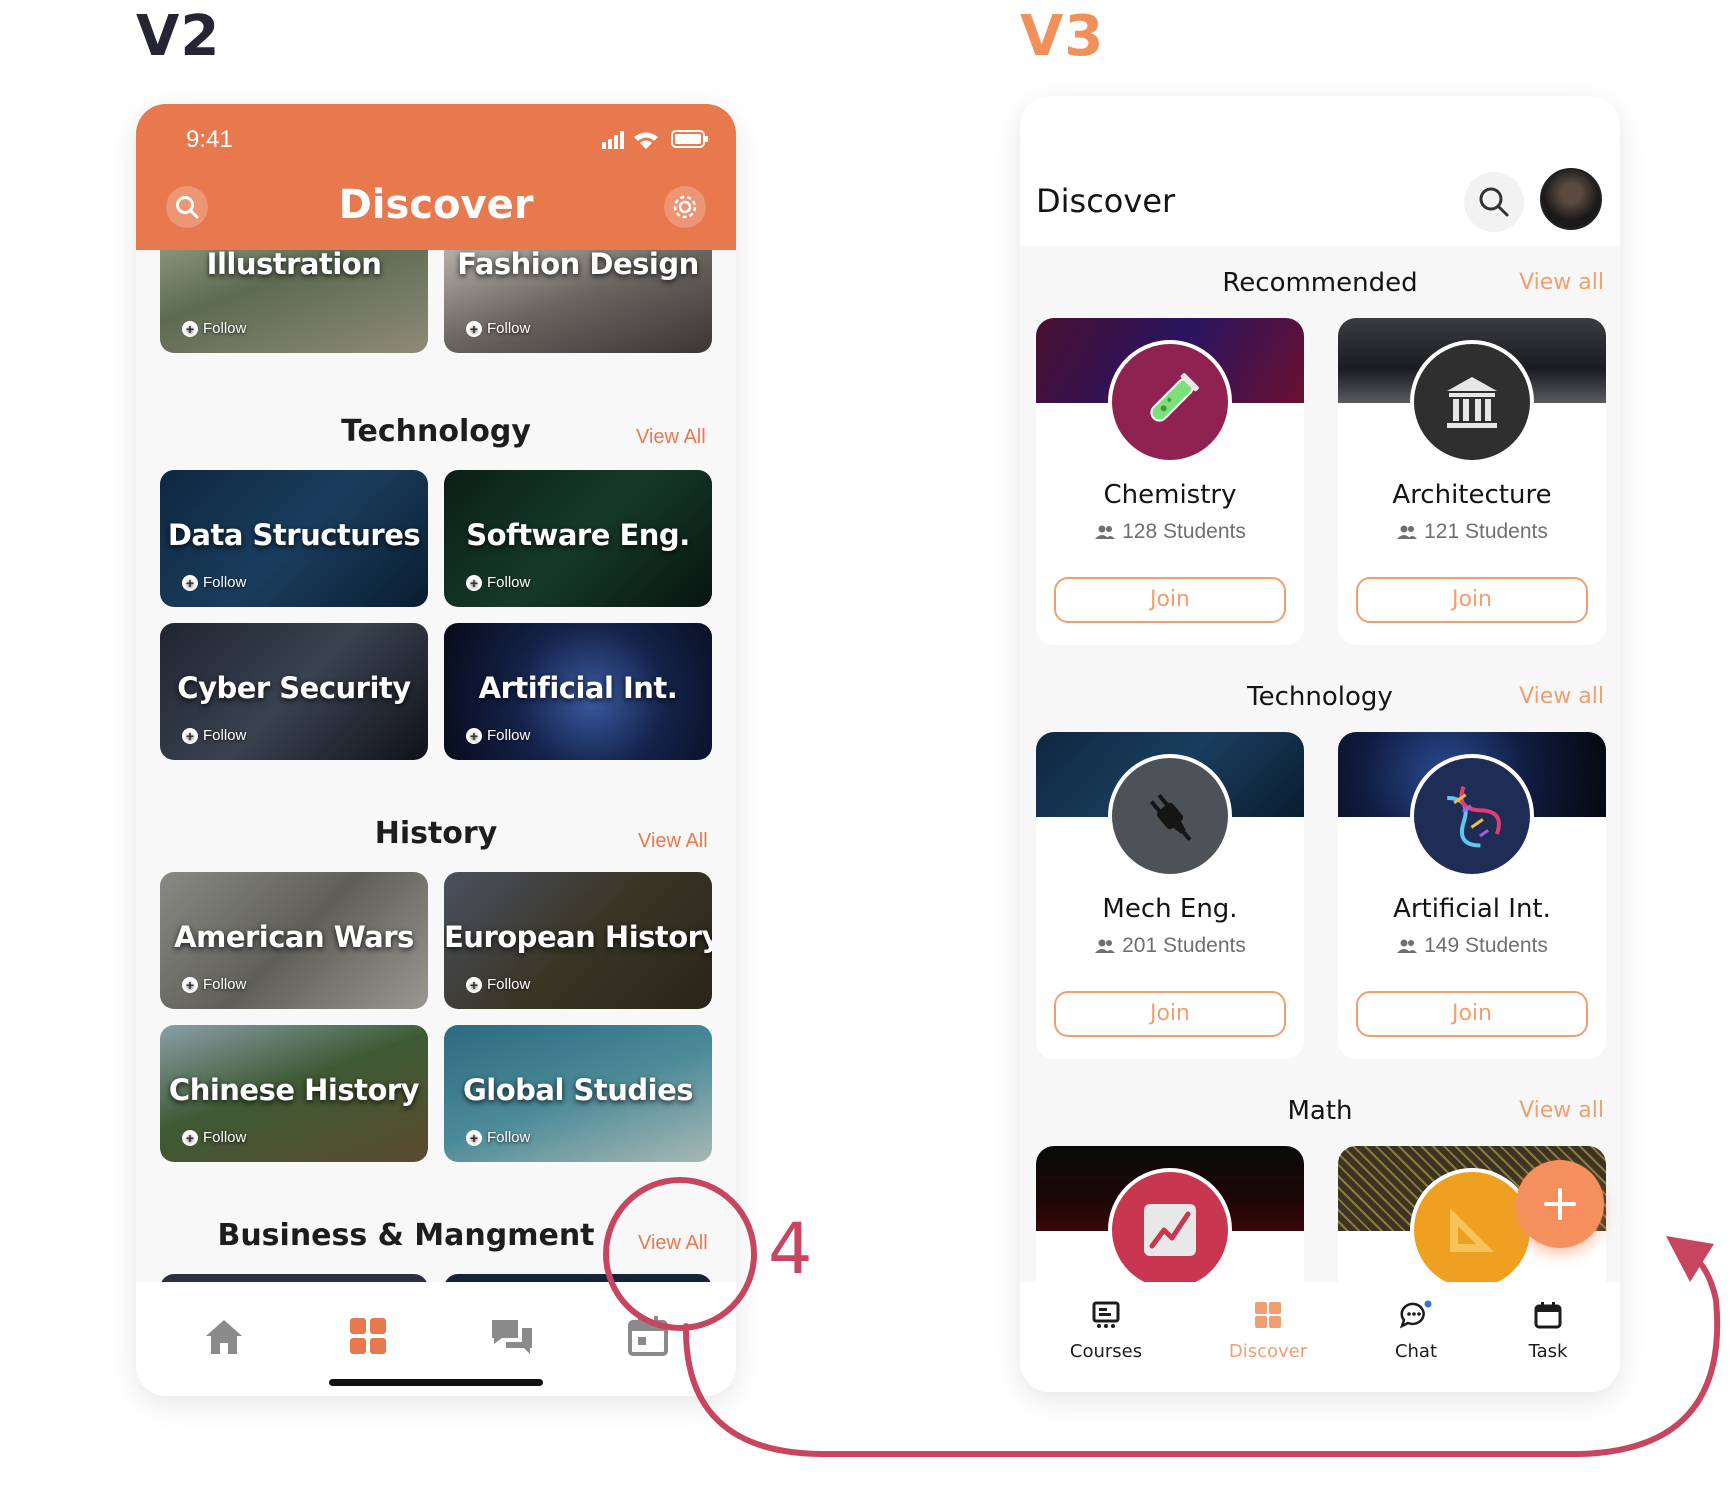 The height and width of the screenshot is (1494, 1733). What do you see at coordinates (1170, 946) in the screenshot?
I see `student-count: 201 Students` at bounding box center [1170, 946].